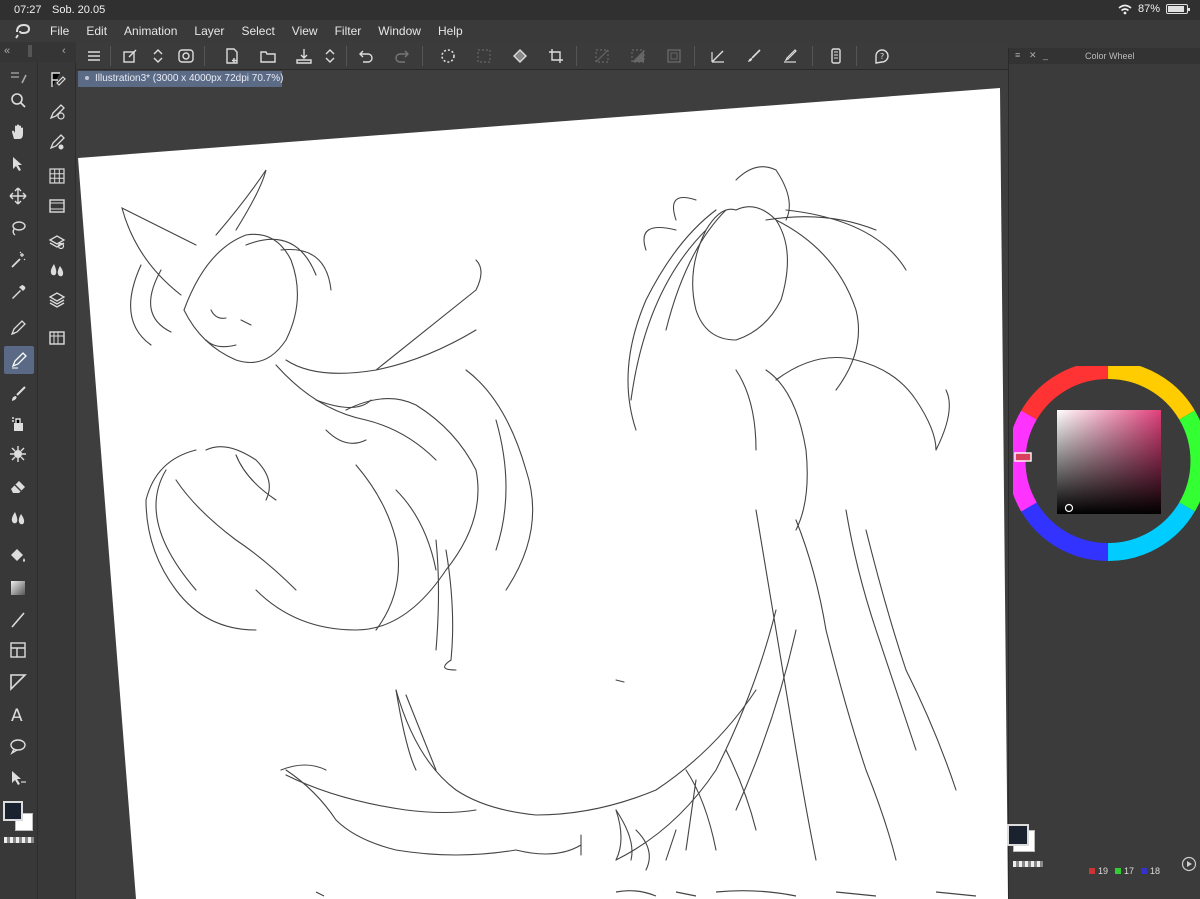 The height and width of the screenshot is (899, 1200). Describe the element at coordinates (96, 31) in the screenshot. I see `menu-edit: Edit` at that location.